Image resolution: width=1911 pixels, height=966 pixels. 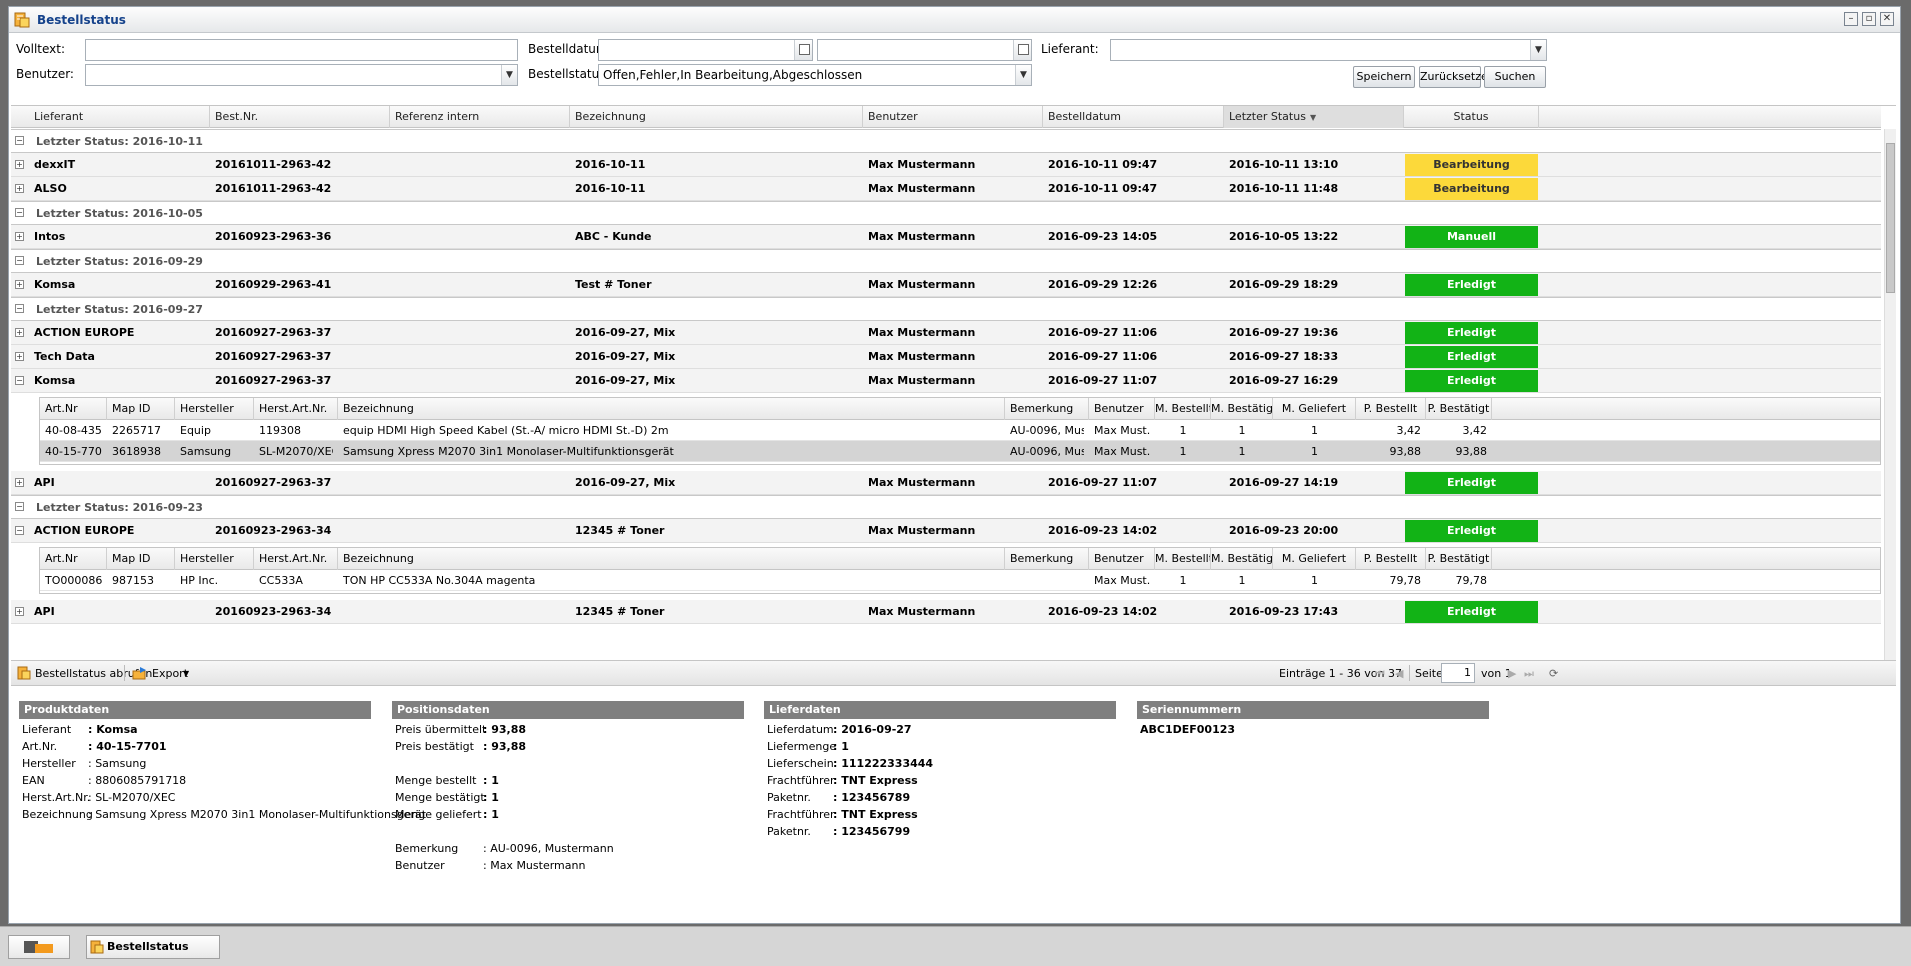 I want to click on column-header: Bestelldatum, so click(x=1133, y=117).